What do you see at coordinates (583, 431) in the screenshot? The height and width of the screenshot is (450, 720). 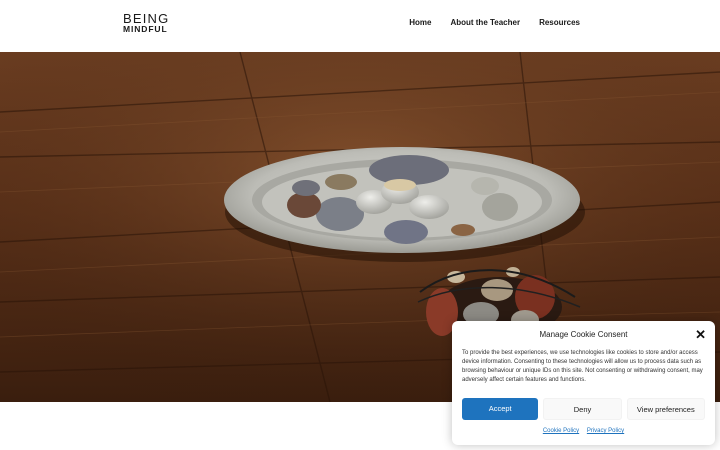 I see `cookie-policy-links: Cookie Policy Privacy Policy` at bounding box center [583, 431].